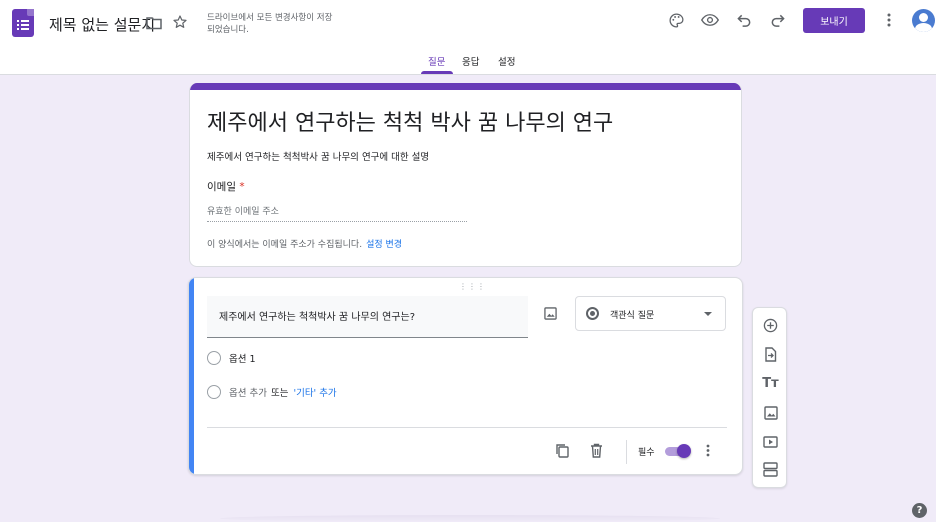 This screenshot has height=522, width=936. What do you see at coordinates (367, 317) in the screenshot?
I see `question-title-input: 제주에서 연구하는 척척박사 꿈 나무의 연구는?` at bounding box center [367, 317].